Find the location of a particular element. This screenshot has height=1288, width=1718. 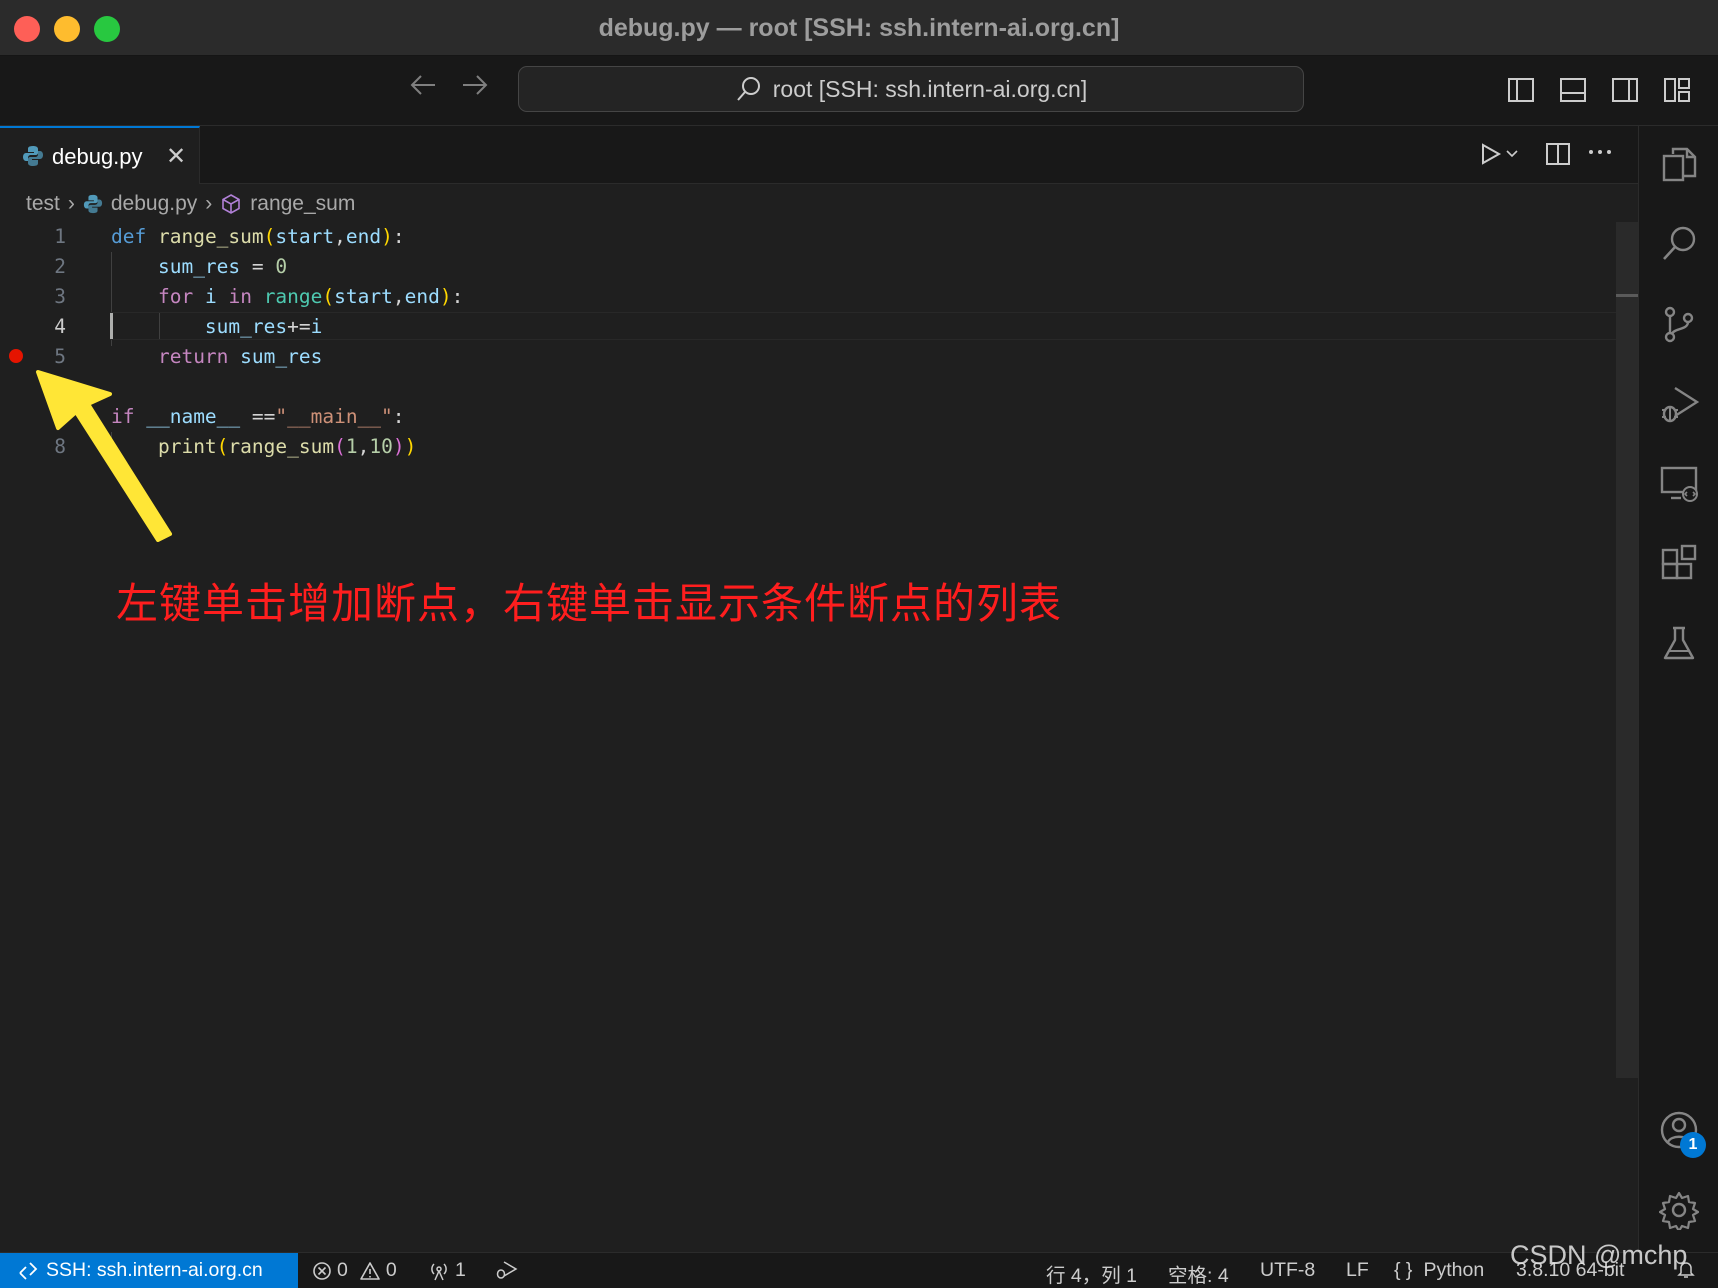

run-debug-icon is located at coordinates (1679, 404).